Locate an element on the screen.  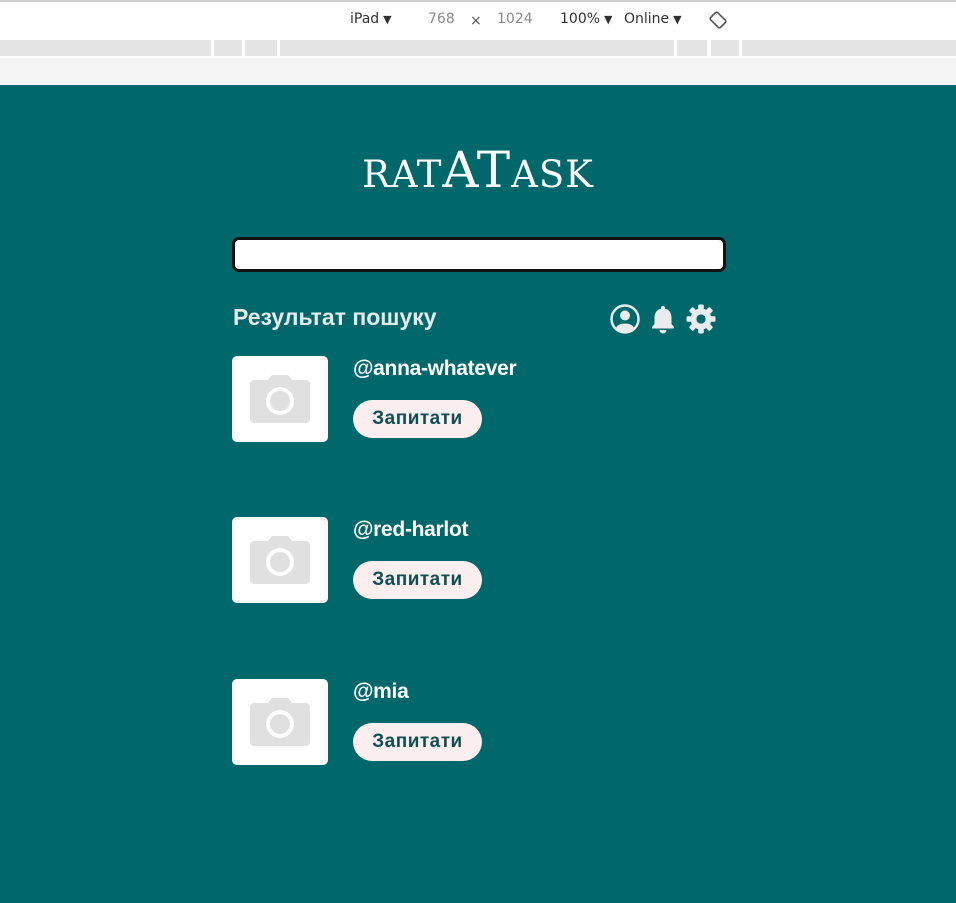
zoom-select: 100% ▼ is located at coordinates (586, 19).